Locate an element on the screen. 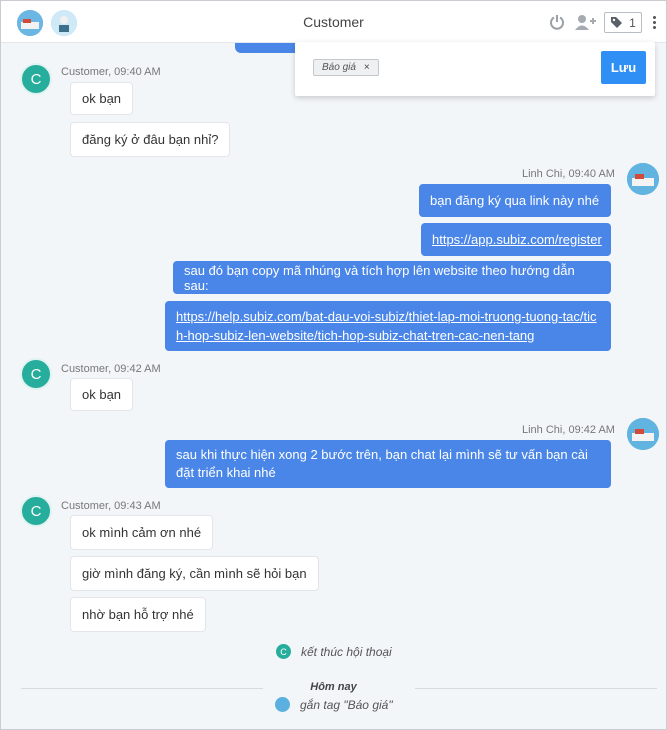 The image size is (667, 730). day-label: Hôm nay is located at coordinates (333, 687).